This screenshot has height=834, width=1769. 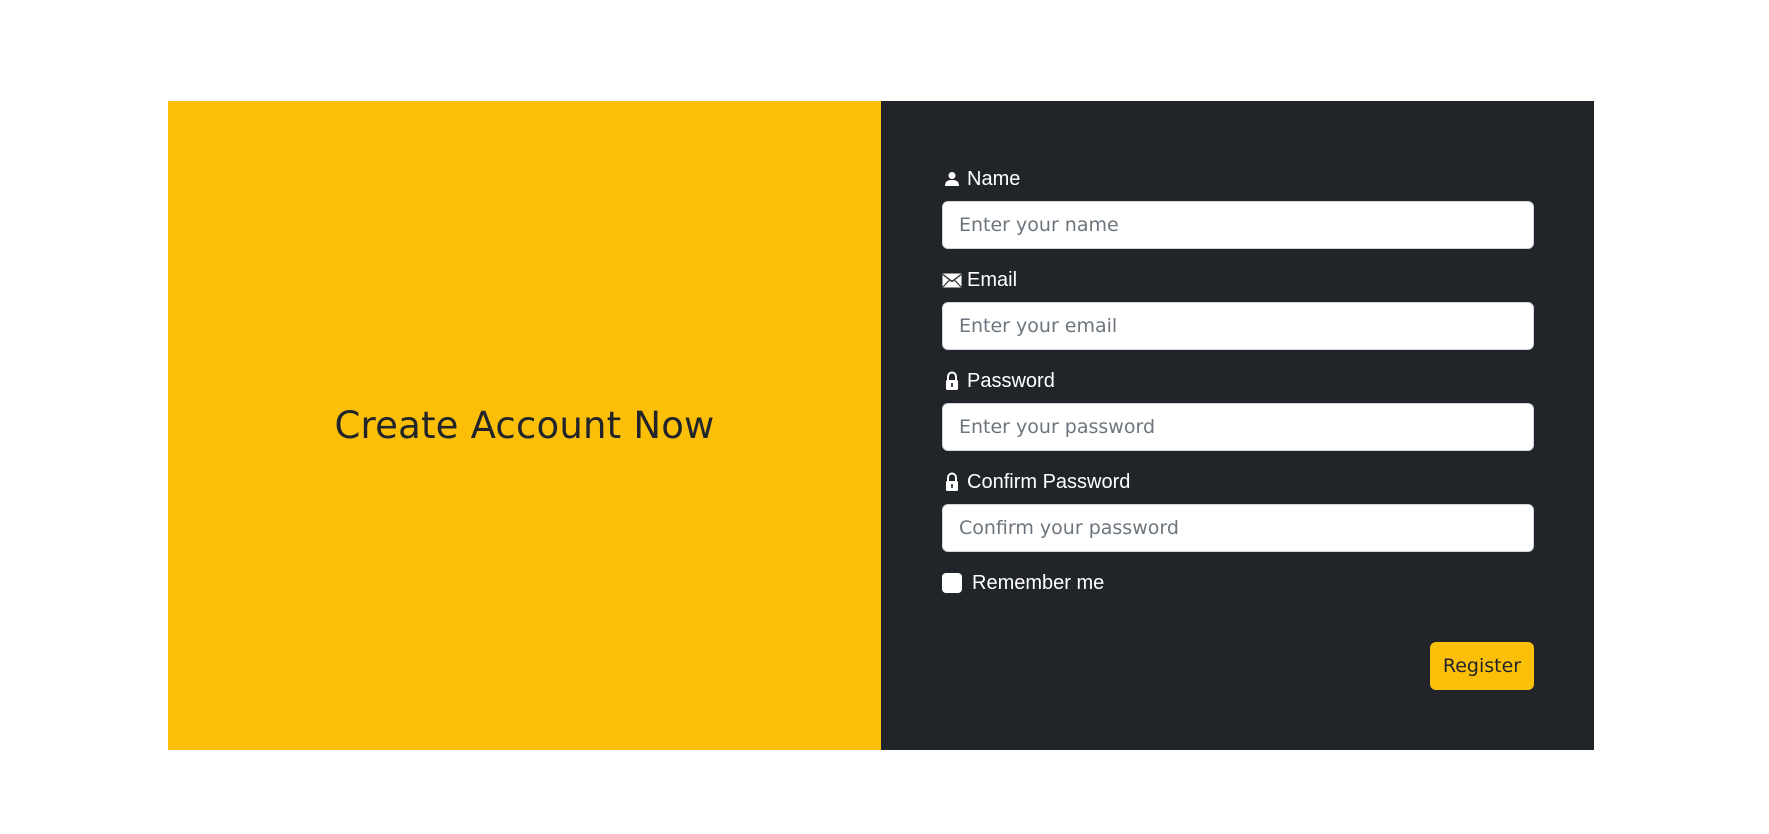 I want to click on register-button: Register, so click(x=1482, y=666).